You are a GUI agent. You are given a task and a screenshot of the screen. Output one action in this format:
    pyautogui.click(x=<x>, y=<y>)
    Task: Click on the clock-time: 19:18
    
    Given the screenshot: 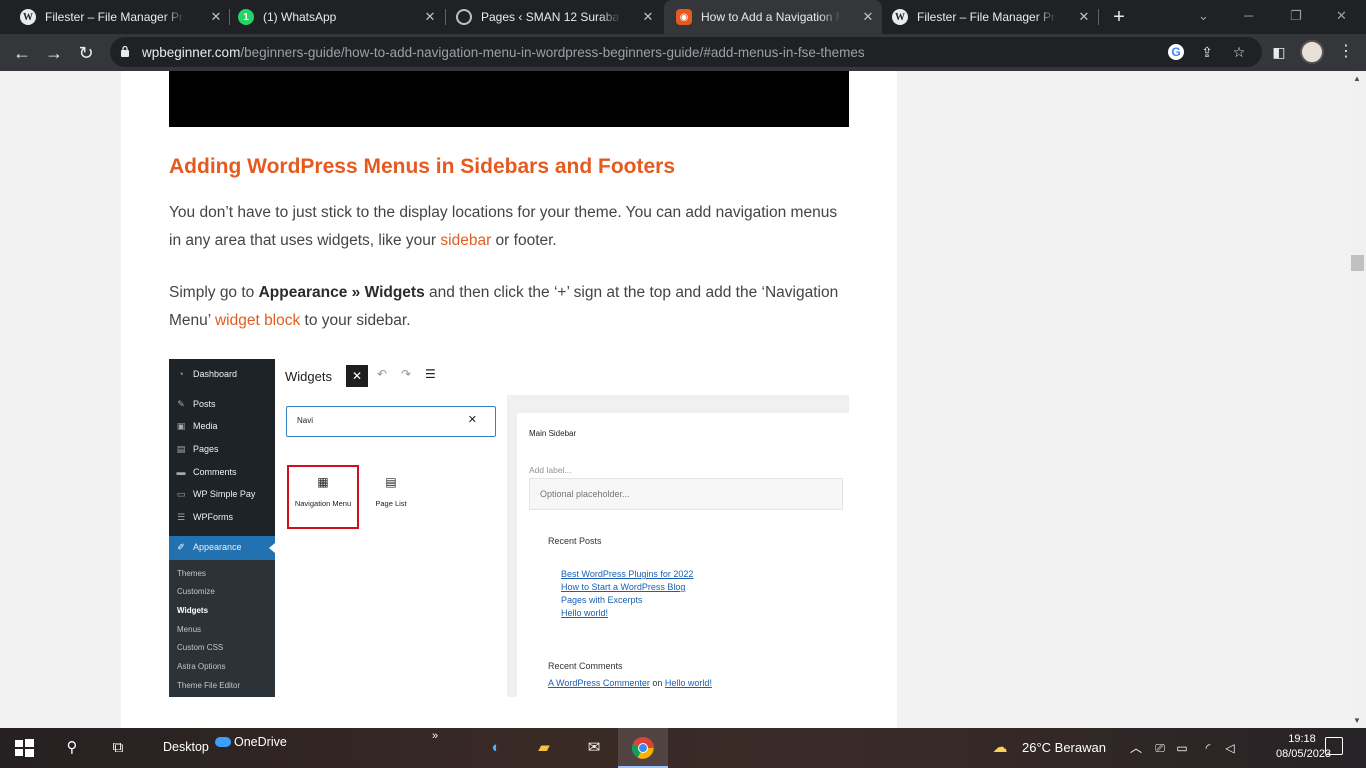 What is the action you would take?
    pyautogui.click(x=1302, y=739)
    